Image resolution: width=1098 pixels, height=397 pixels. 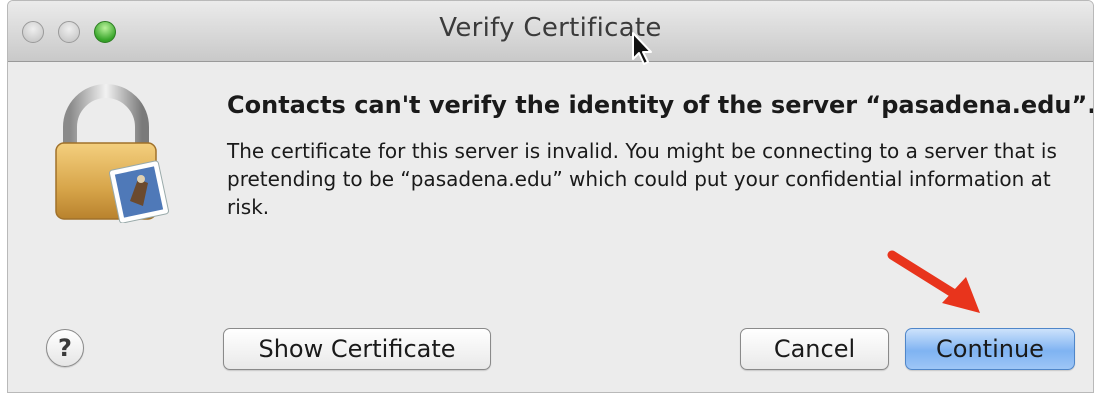 I want to click on cancel-button: Cancel, so click(x=814, y=349).